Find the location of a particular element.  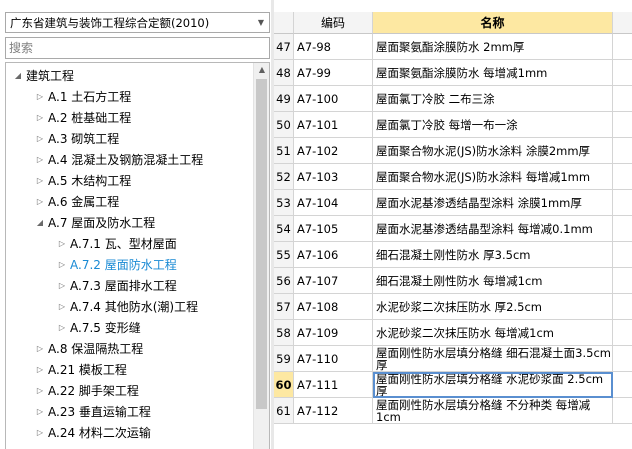

table-row: 48 A7-99 屋面聚氨酯涂膜防水 每增减1mm is located at coordinates (453, 73).